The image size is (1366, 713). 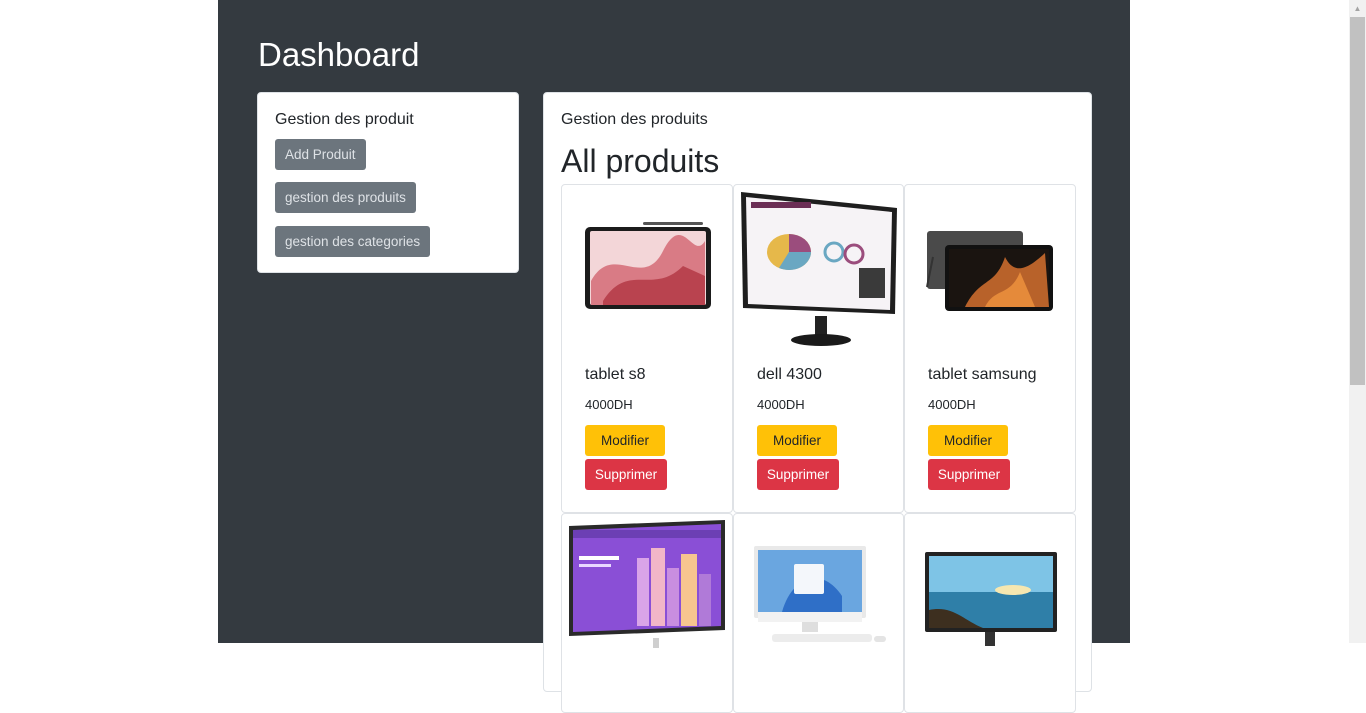 What do you see at coordinates (339, 54) in the screenshot?
I see `page-title: Dashboard` at bounding box center [339, 54].